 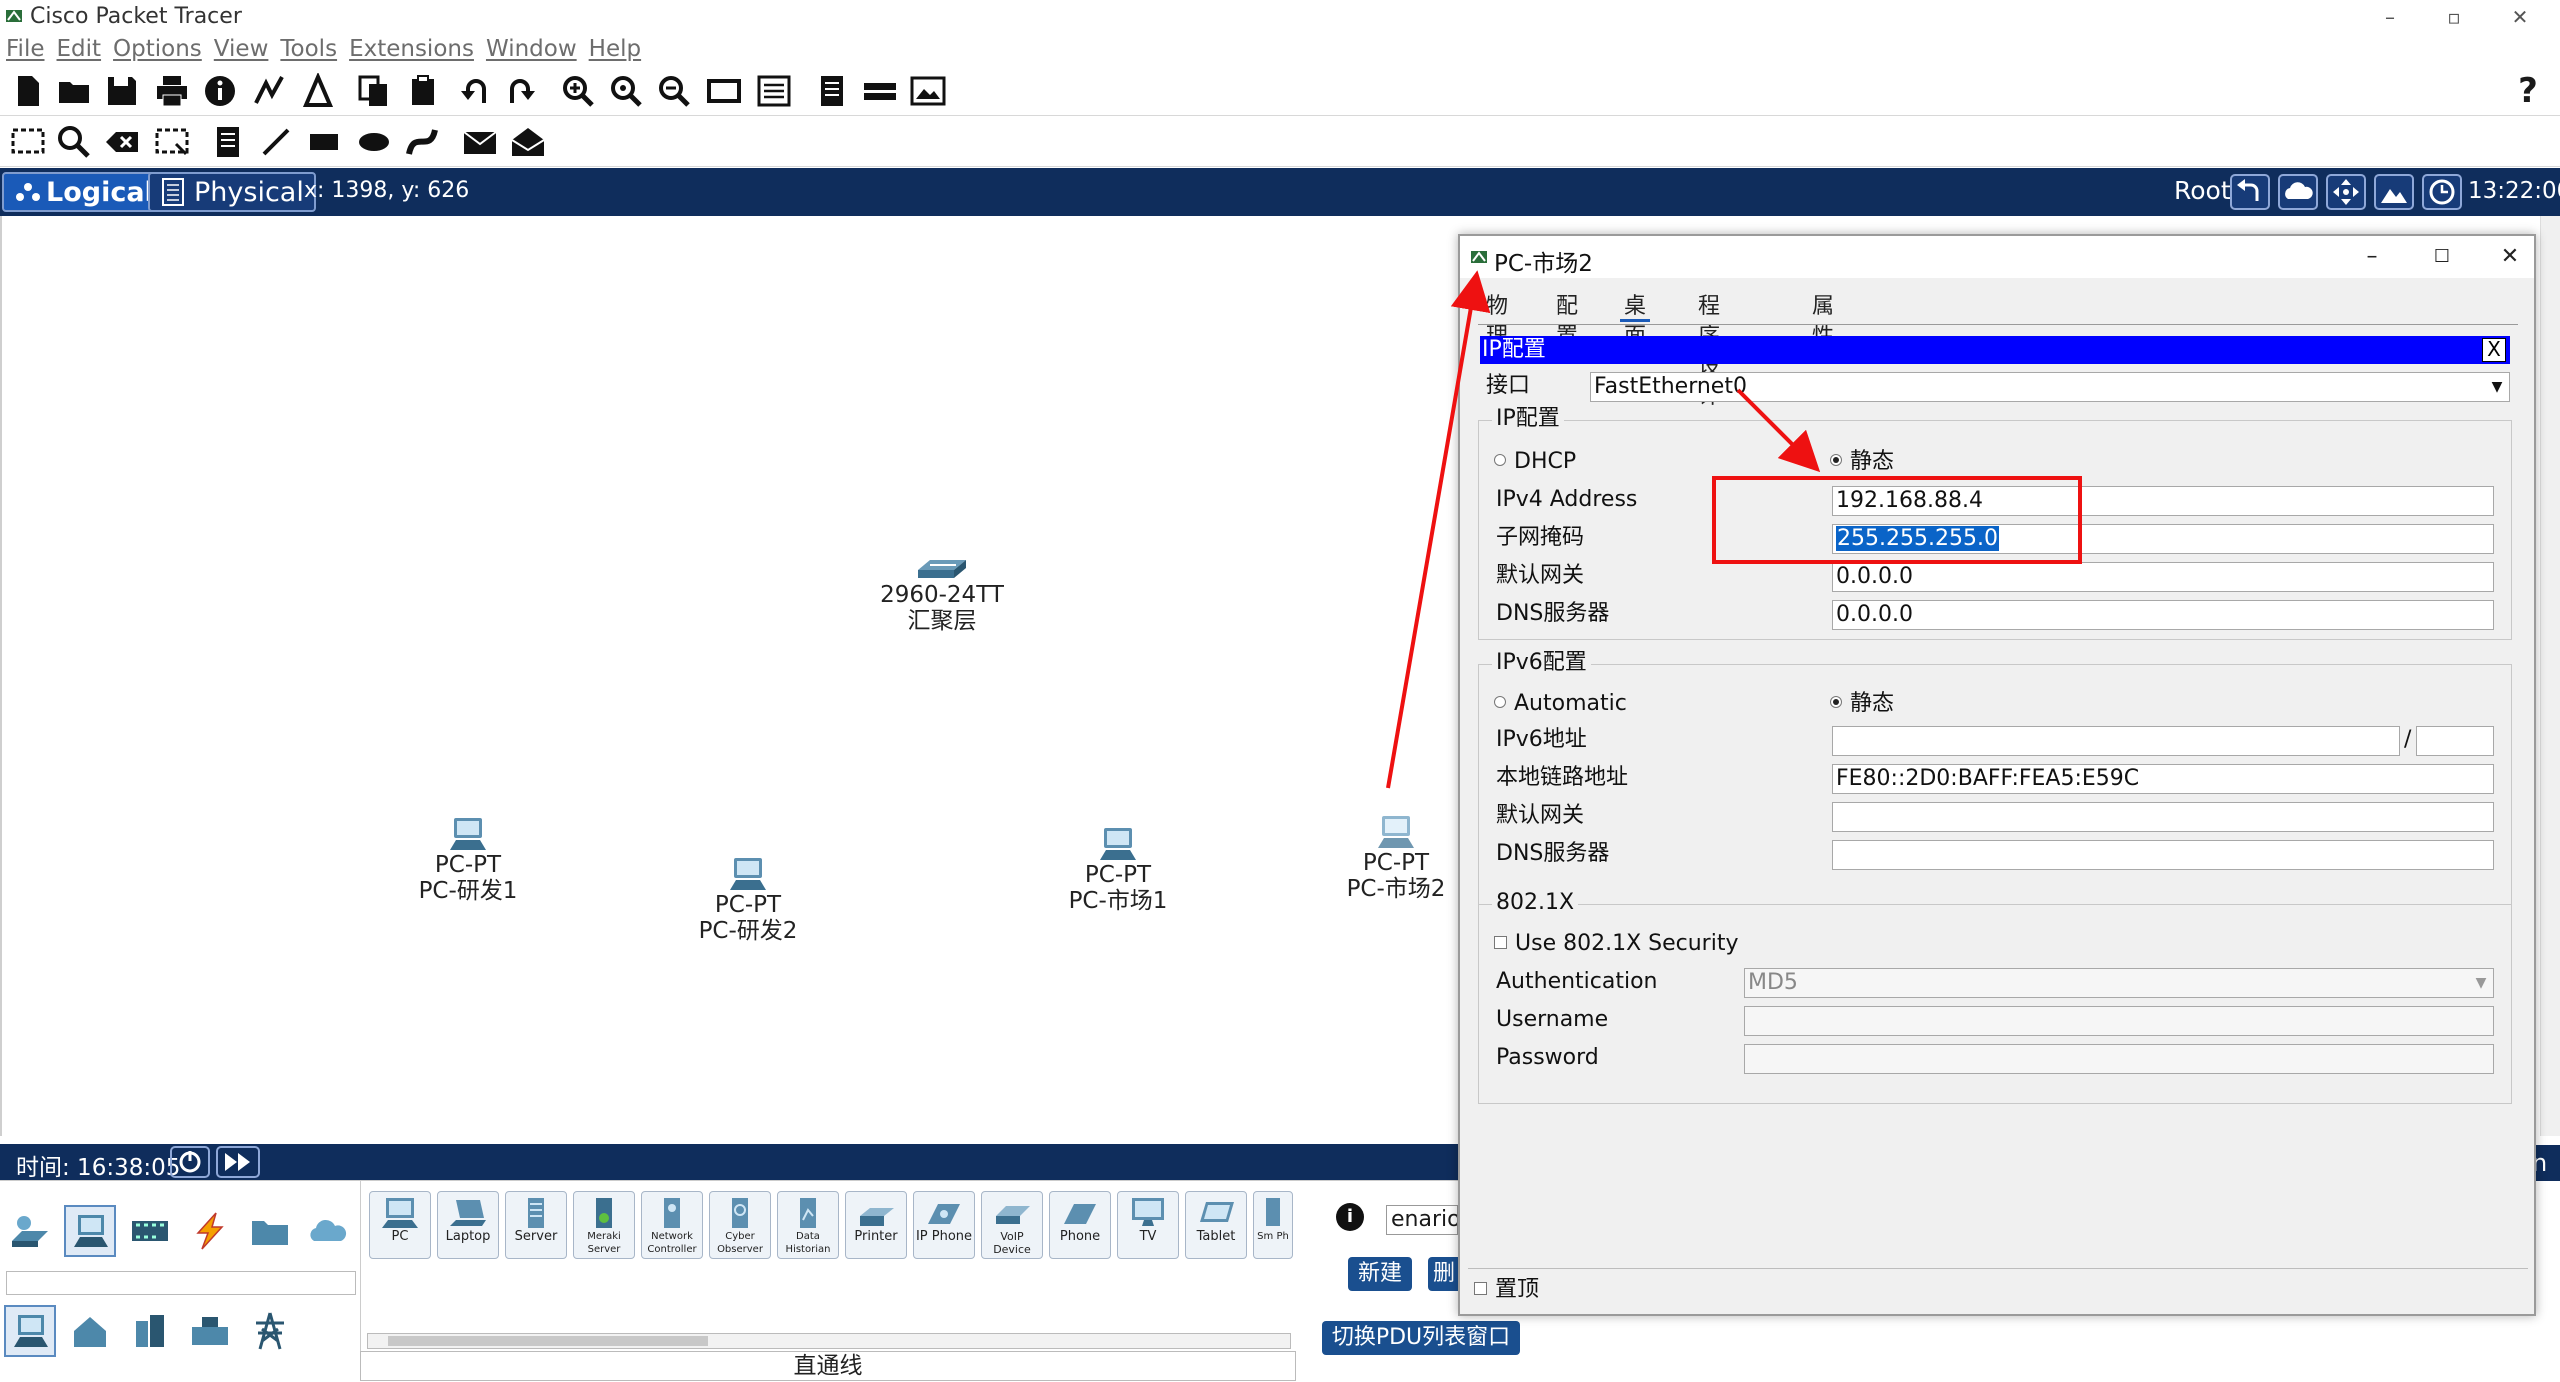 What do you see at coordinates (84, 192) in the screenshot?
I see `tab-logical: Logical` at bounding box center [84, 192].